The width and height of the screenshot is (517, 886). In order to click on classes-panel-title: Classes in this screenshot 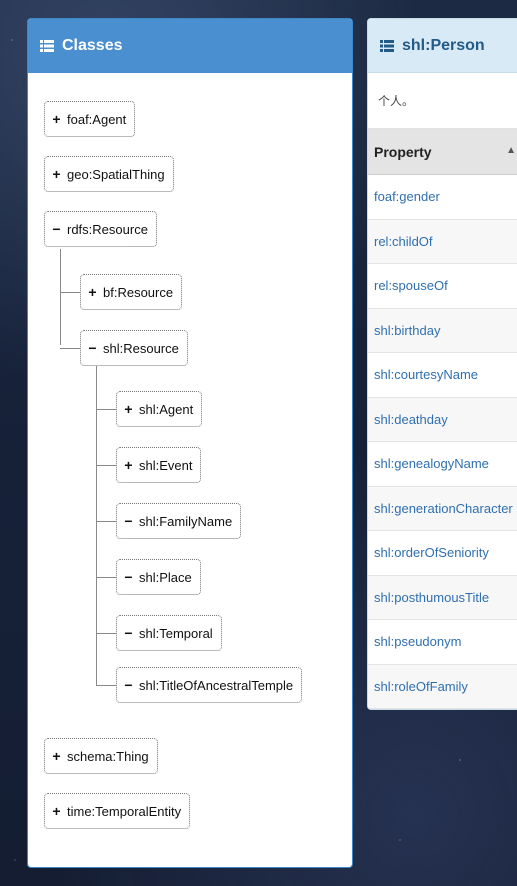, I will do `click(92, 45)`.